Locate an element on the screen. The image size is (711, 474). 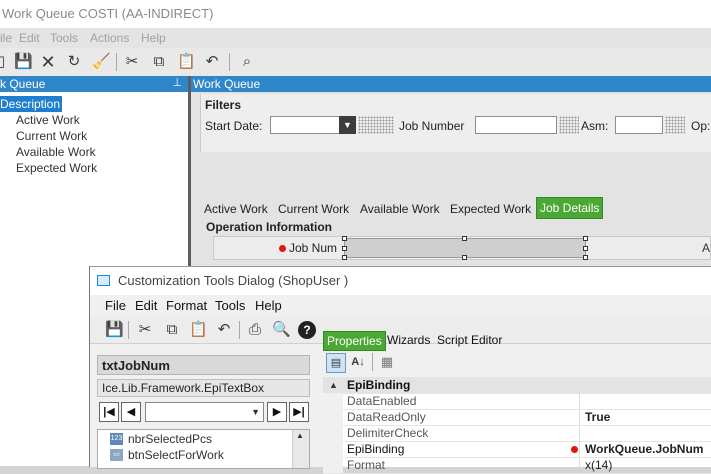
clear-icon: 🧹 is located at coordinates (101, 62).